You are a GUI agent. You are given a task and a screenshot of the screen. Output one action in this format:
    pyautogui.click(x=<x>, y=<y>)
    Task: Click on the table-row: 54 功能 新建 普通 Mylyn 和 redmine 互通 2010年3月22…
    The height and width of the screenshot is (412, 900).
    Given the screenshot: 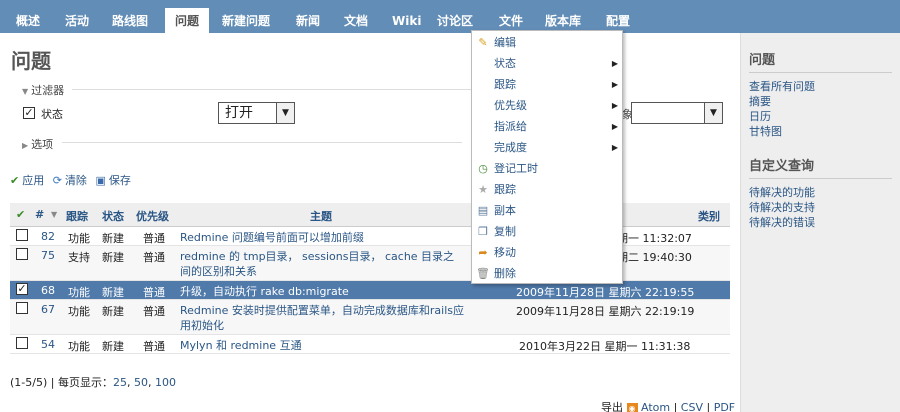 What is the action you would take?
    pyautogui.click(x=370, y=344)
    